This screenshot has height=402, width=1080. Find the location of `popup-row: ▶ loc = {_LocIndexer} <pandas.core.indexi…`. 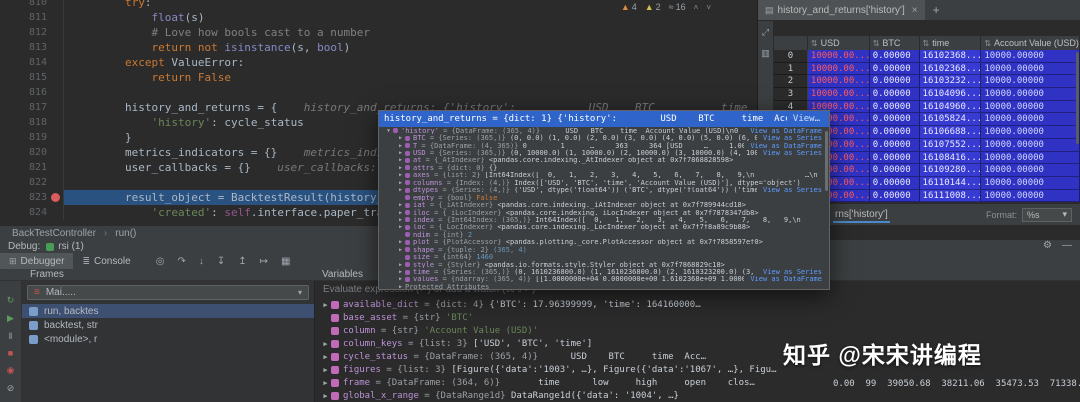

popup-row: ▶ loc = {_LocIndexer} <pandas.core.indexi… is located at coordinates (604, 227).